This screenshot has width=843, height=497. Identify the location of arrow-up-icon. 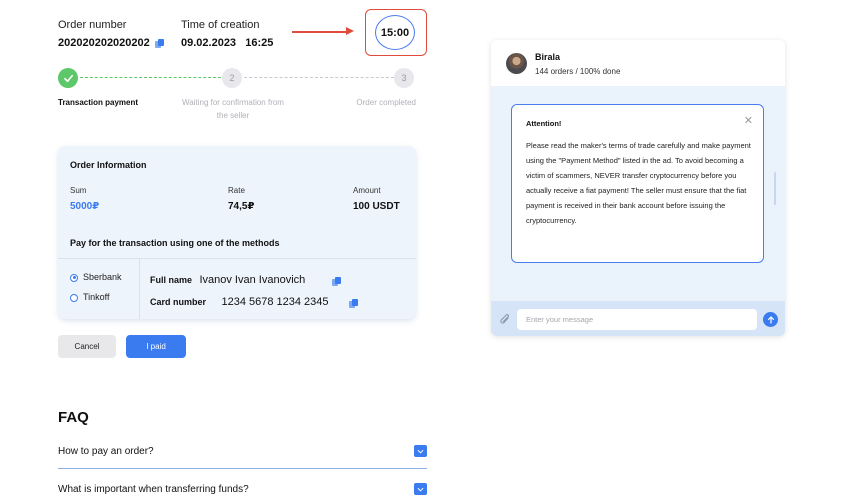
(770, 319).